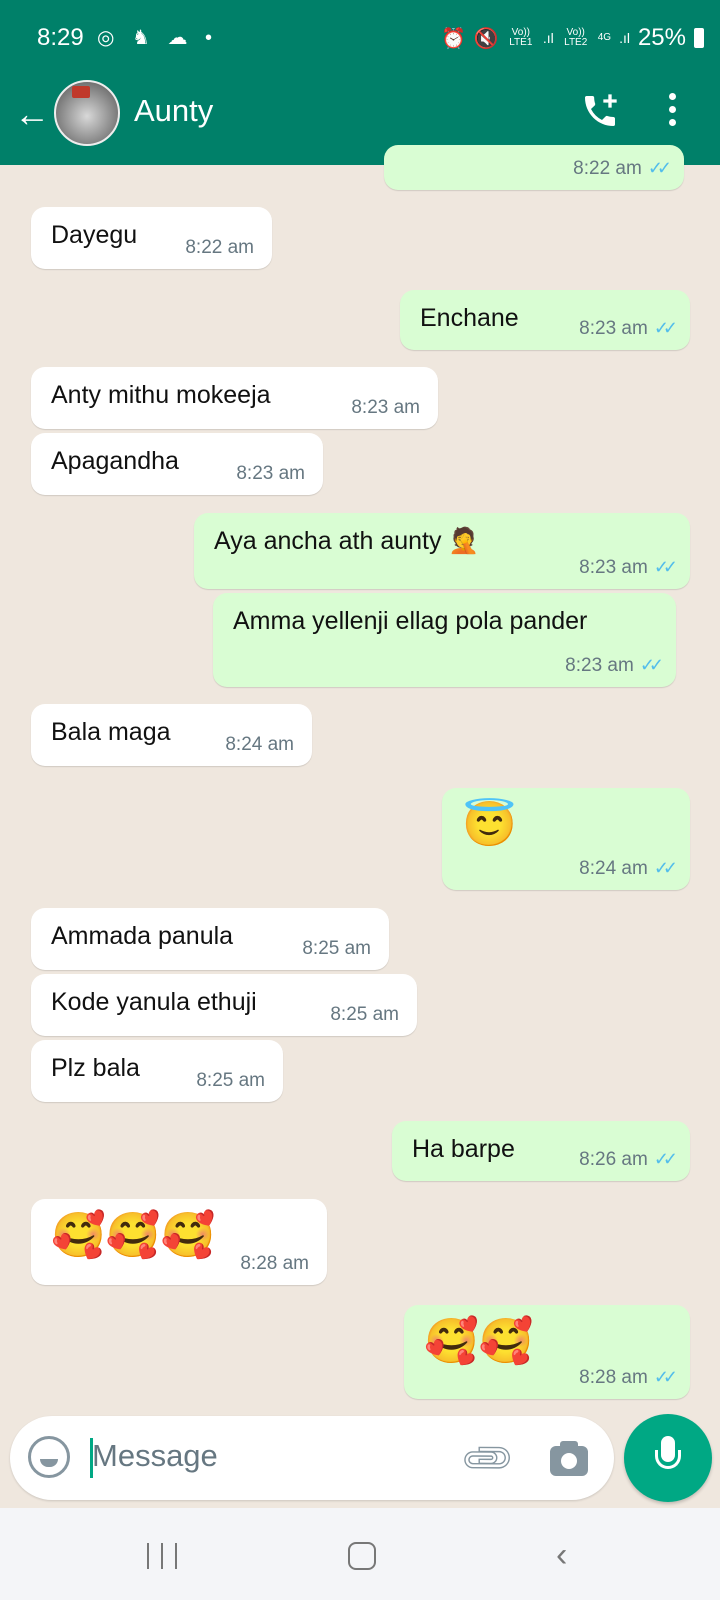 This screenshot has width=720, height=1600. What do you see at coordinates (133, 1235) in the screenshot?
I see `message-text: 🥰🥰🥰` at bounding box center [133, 1235].